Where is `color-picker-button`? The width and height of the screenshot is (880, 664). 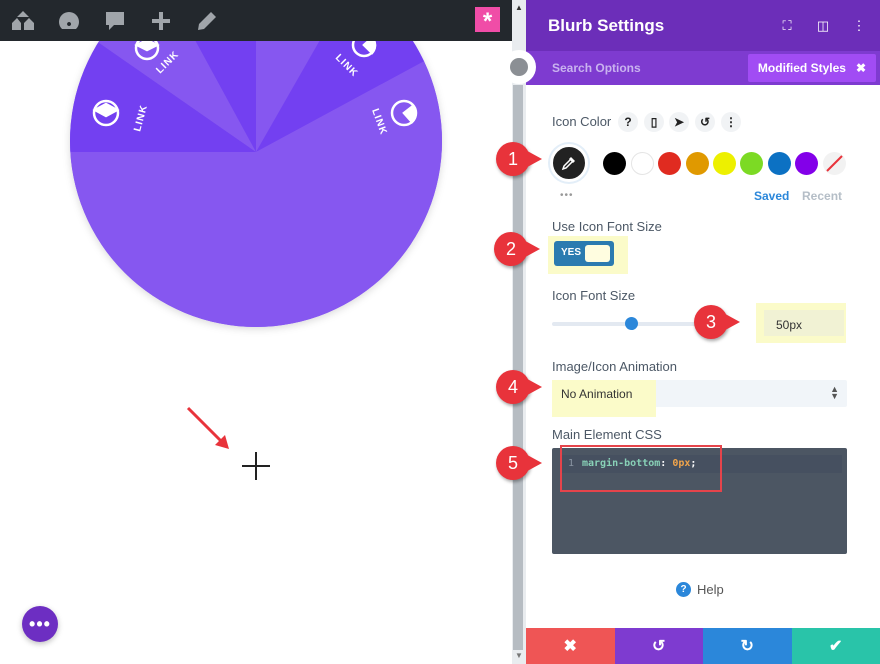
color-picker-button is located at coordinates (569, 163).